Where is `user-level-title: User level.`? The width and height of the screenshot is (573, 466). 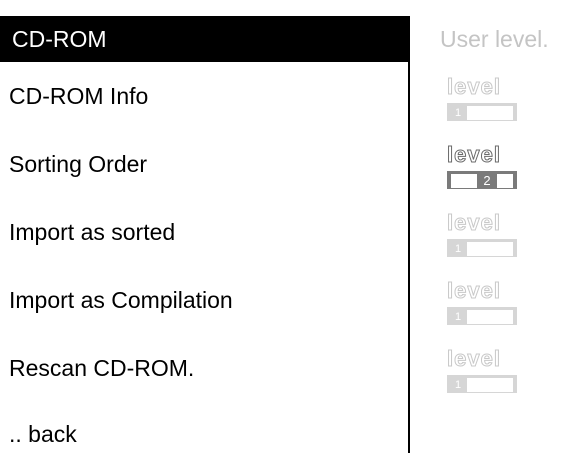
user-level-title: User level. is located at coordinates (494, 39).